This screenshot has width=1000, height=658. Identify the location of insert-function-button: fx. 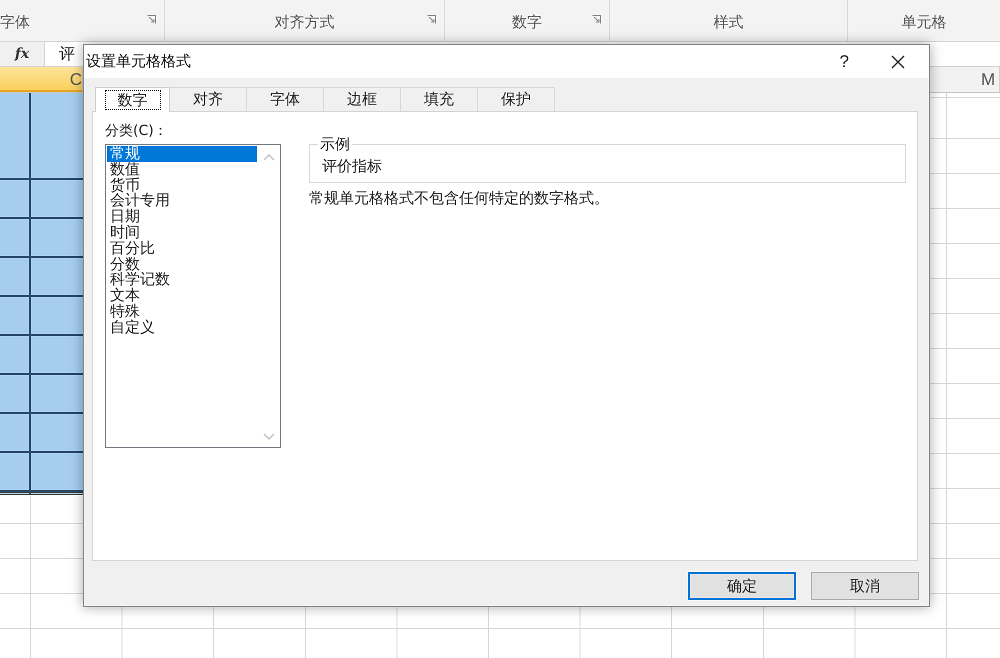
(22, 54).